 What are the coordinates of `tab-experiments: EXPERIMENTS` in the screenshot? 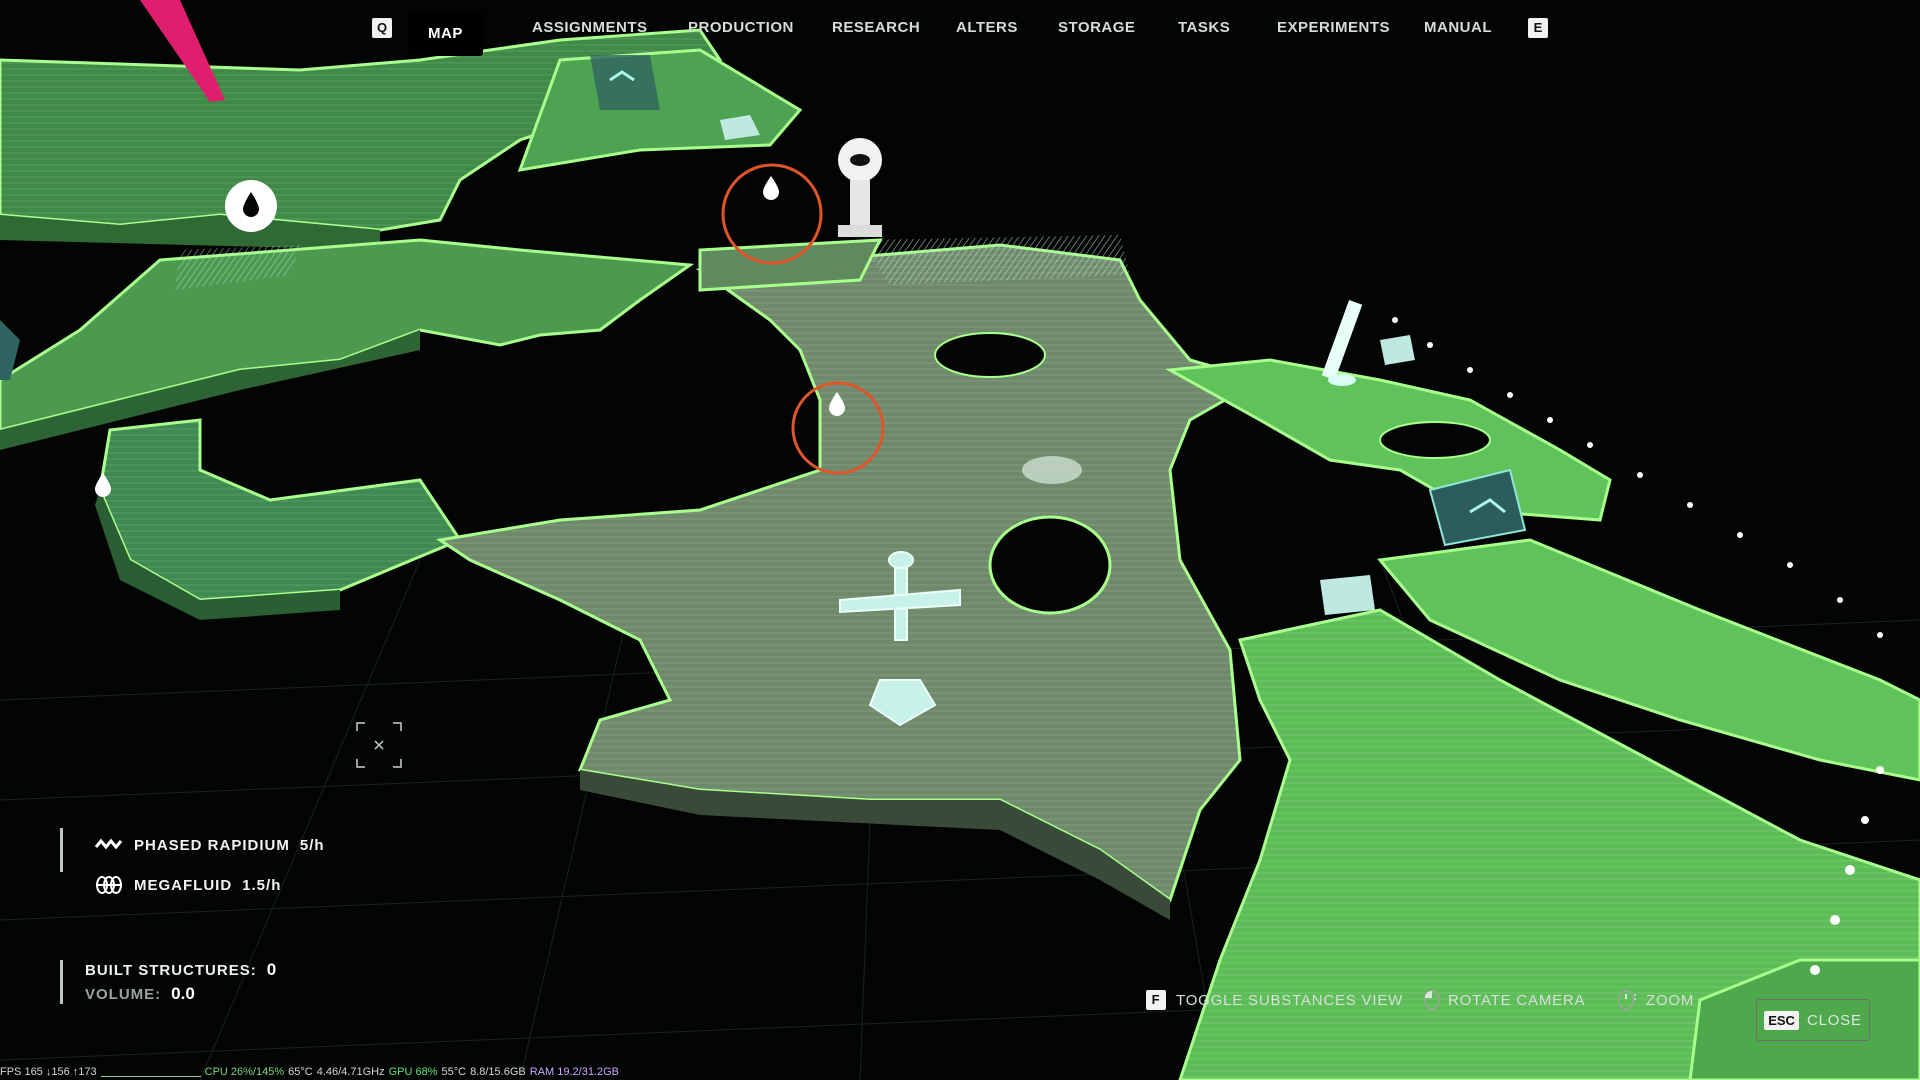 It's located at (1333, 28).